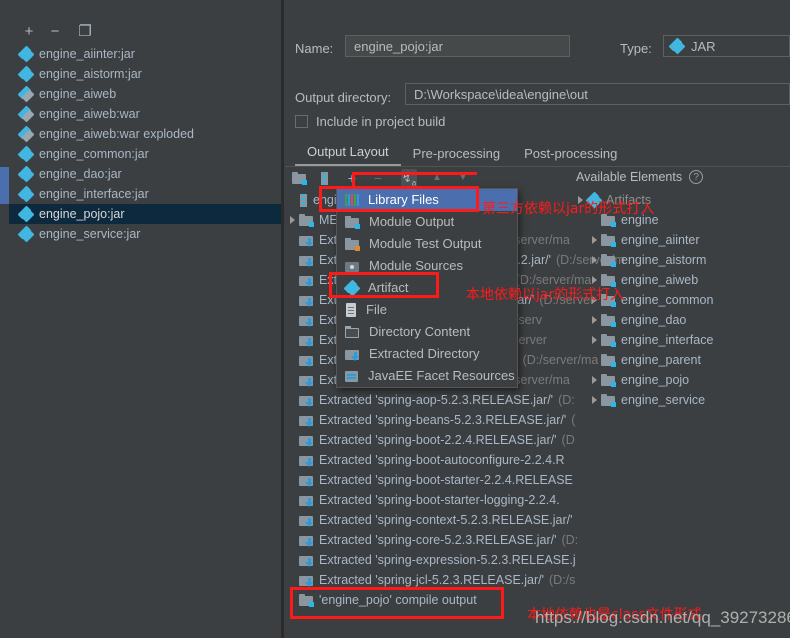 This screenshot has height=638, width=790. What do you see at coordinates (85, 32) in the screenshot?
I see `copy-artifact-button: ❐` at bounding box center [85, 32].